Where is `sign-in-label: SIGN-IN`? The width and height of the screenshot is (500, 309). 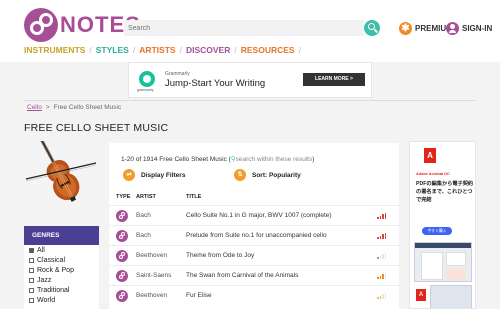 sign-in-label: SIGN-IN is located at coordinates (477, 28).